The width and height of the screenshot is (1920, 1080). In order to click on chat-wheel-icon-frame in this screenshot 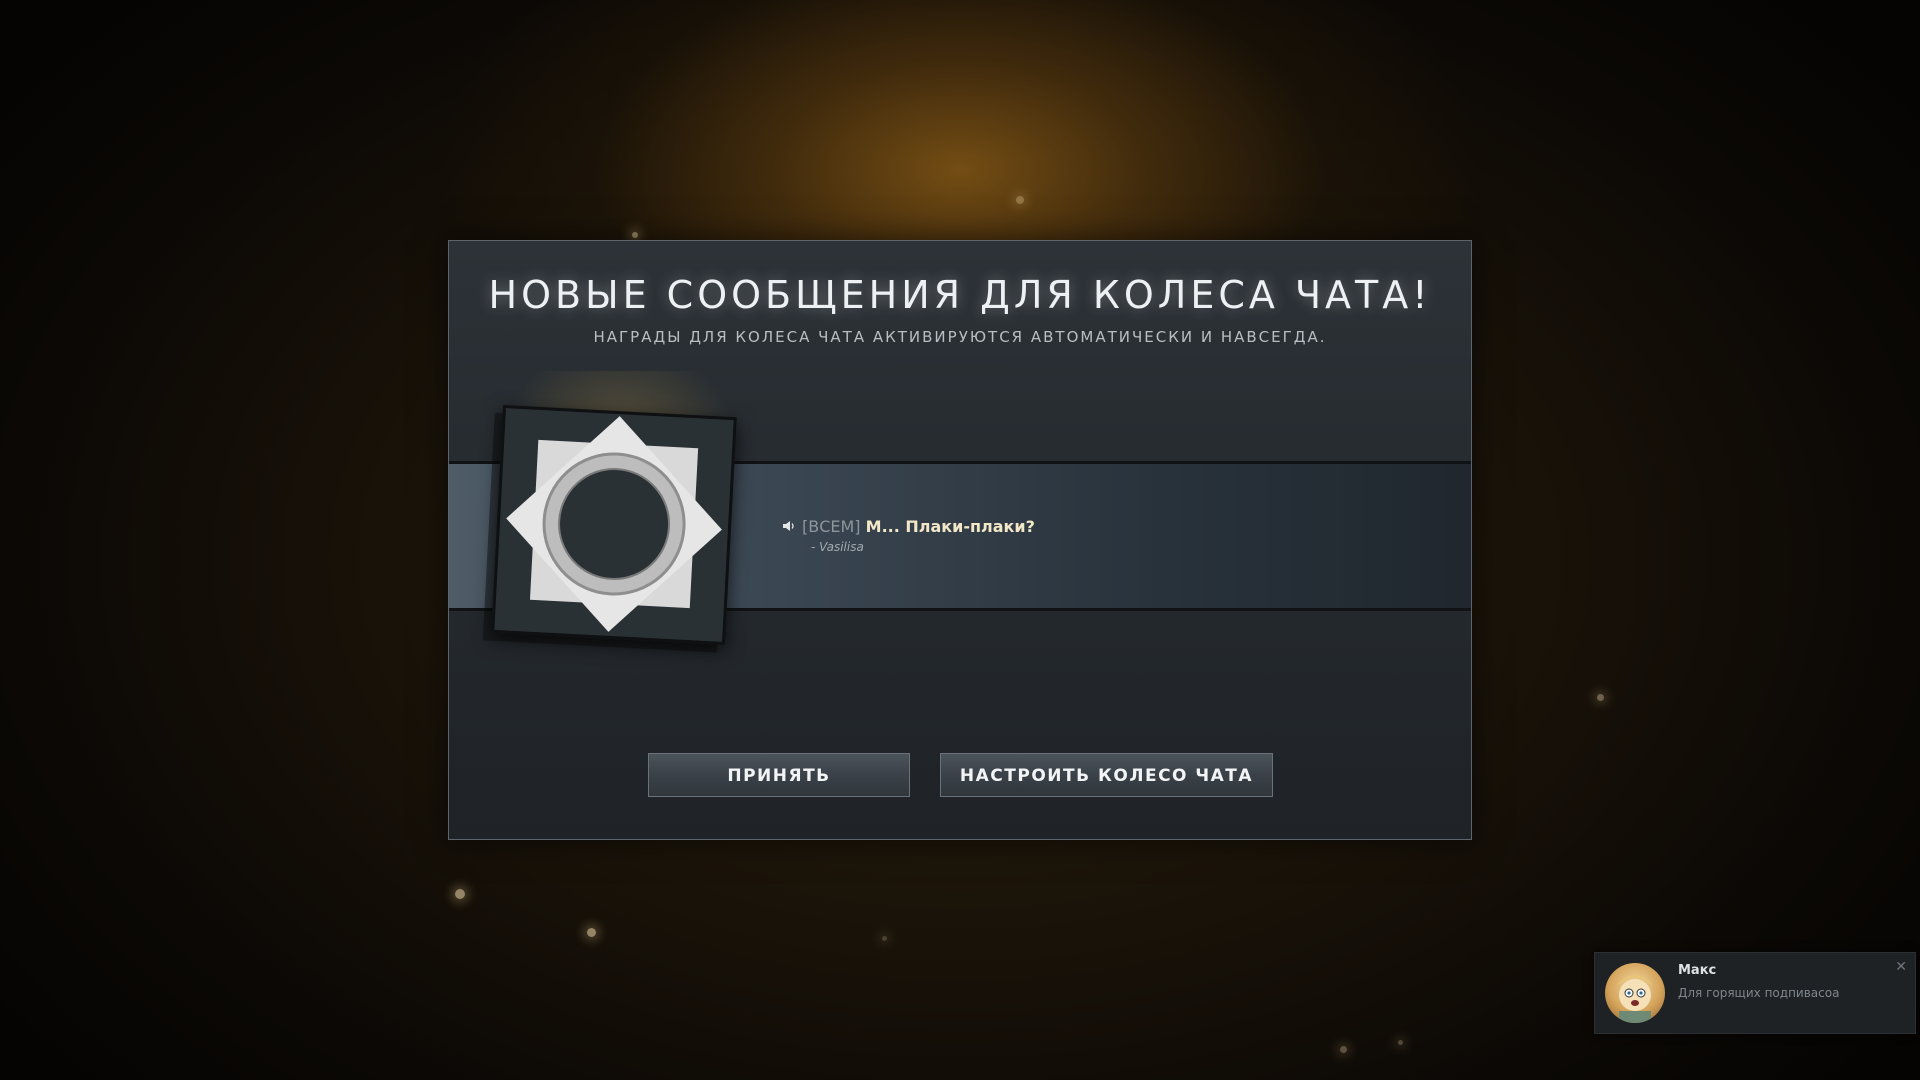, I will do `click(614, 525)`.